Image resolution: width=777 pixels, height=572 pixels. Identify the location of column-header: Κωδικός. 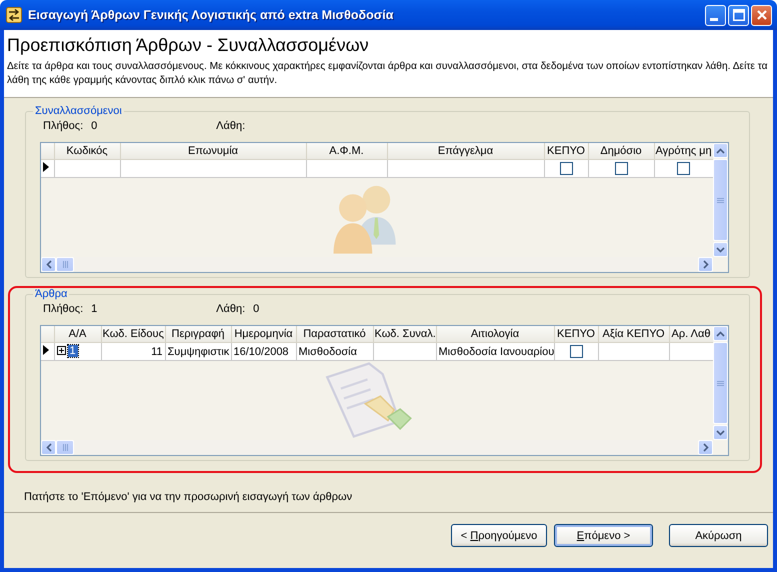
(87, 151).